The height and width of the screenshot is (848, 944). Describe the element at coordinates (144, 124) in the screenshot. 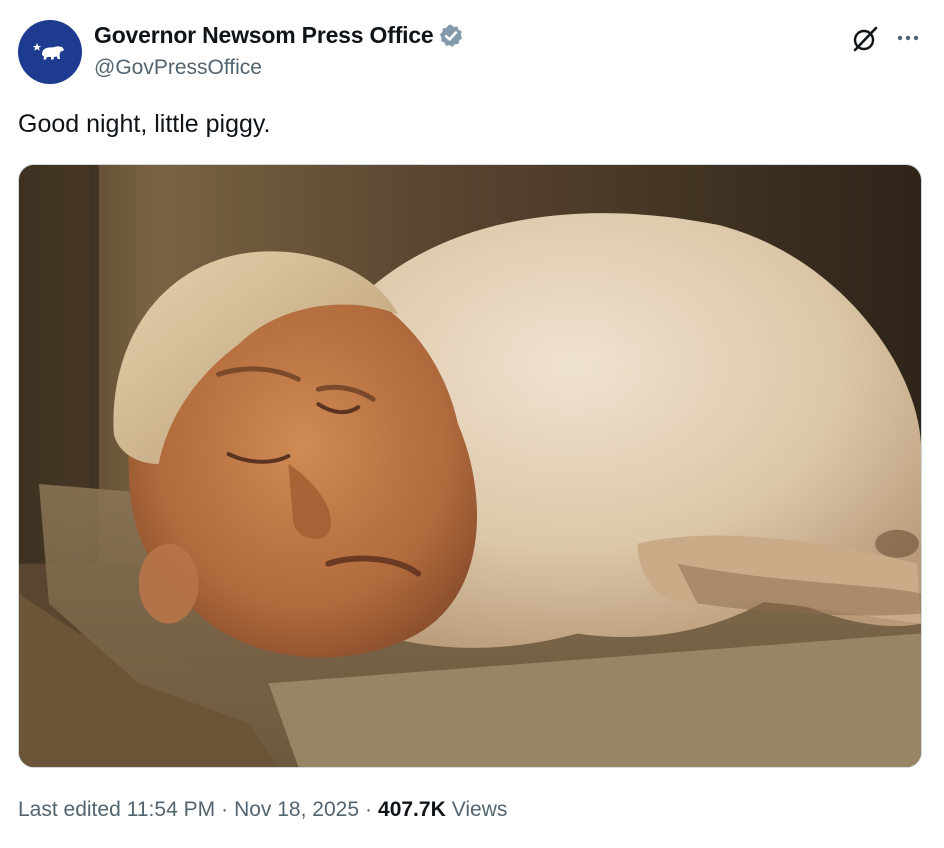

I see `tweet-text: Good night, little piggy.` at that location.